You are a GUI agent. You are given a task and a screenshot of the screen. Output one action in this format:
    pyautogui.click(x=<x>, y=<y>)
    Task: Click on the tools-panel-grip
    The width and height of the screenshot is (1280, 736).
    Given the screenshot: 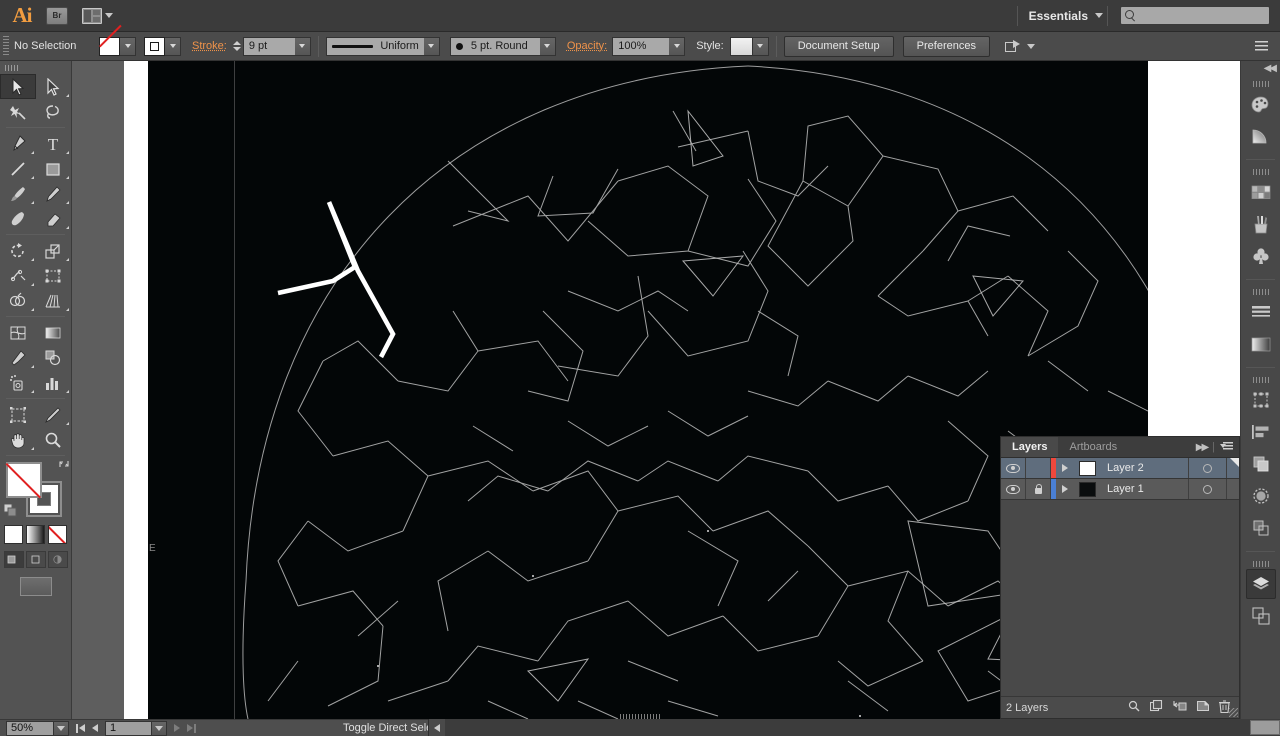 What is the action you would take?
    pyautogui.click(x=35, y=67)
    